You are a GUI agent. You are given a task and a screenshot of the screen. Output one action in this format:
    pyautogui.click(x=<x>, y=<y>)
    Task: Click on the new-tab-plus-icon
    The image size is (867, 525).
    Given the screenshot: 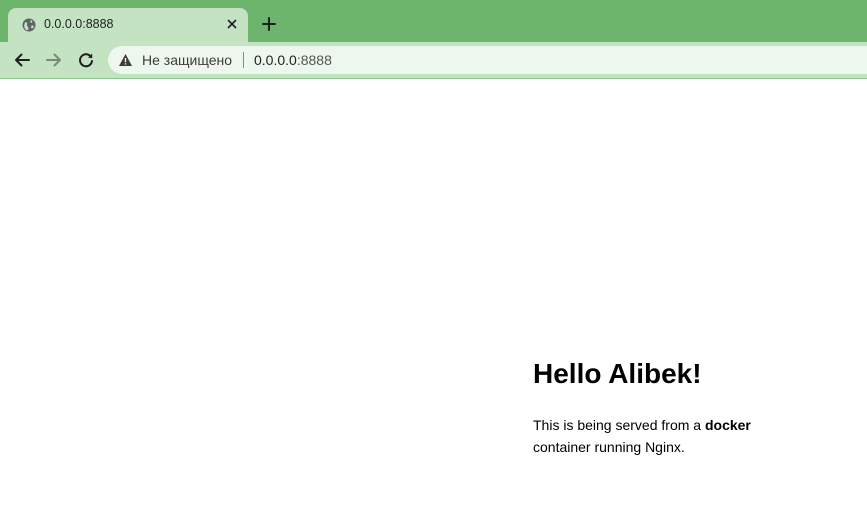 What is the action you would take?
    pyautogui.click(x=269, y=24)
    